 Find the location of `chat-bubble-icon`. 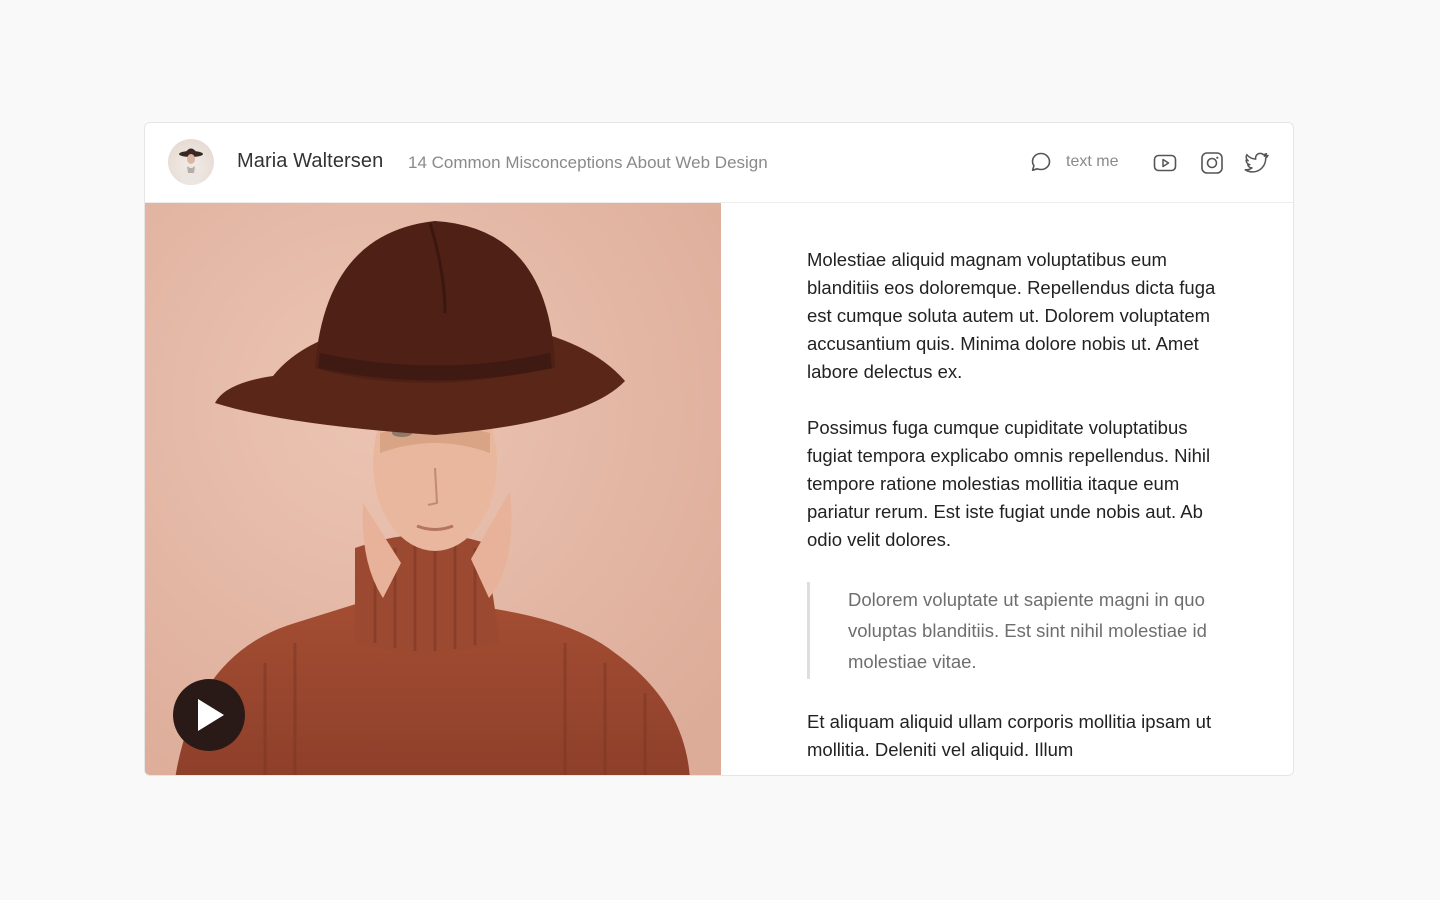

chat-bubble-icon is located at coordinates (1041, 162).